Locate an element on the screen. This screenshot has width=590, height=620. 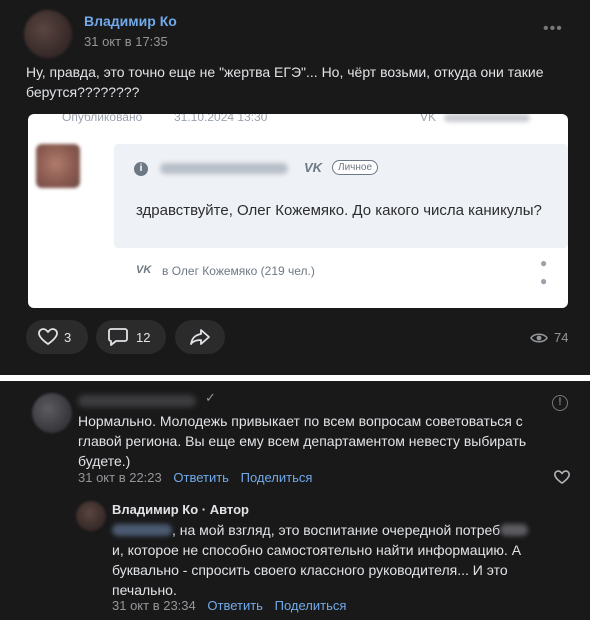
report-icon: ! is located at coordinates (560, 403).